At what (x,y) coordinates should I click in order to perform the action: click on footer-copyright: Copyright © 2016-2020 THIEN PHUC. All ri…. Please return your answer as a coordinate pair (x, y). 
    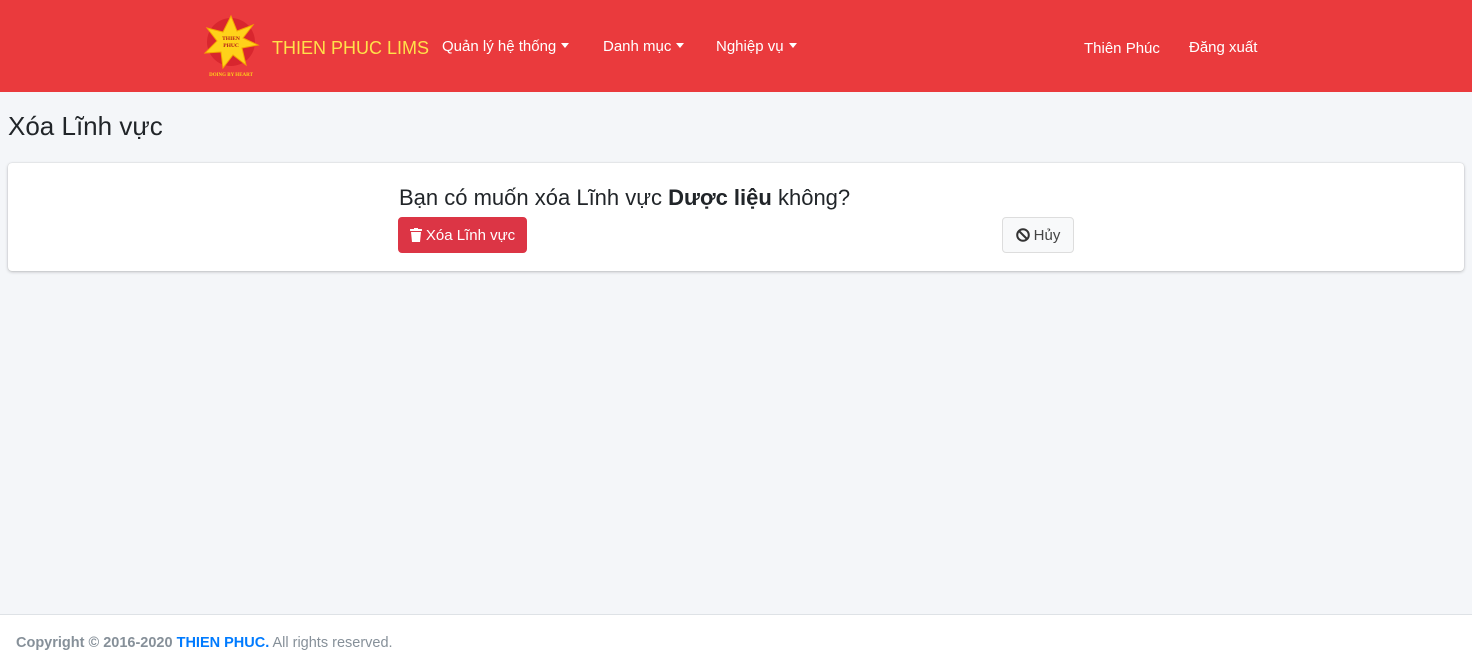
    Looking at the image, I should click on (204, 643).